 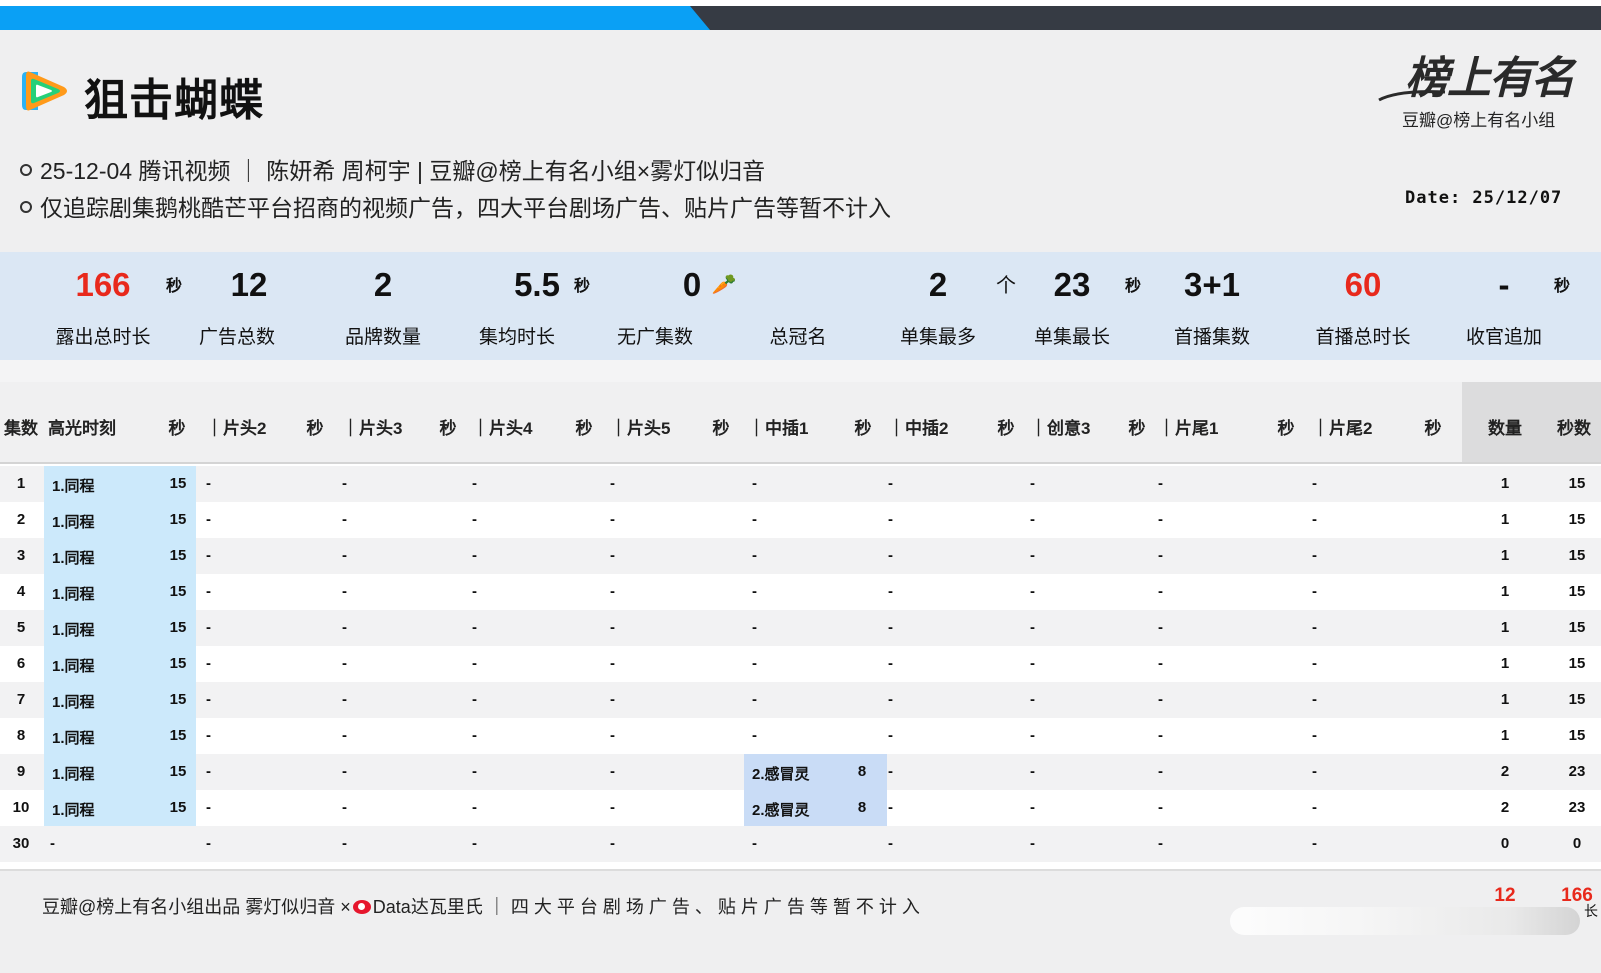 What do you see at coordinates (1405, 921) in the screenshot?
I see `overlay-smudge` at bounding box center [1405, 921].